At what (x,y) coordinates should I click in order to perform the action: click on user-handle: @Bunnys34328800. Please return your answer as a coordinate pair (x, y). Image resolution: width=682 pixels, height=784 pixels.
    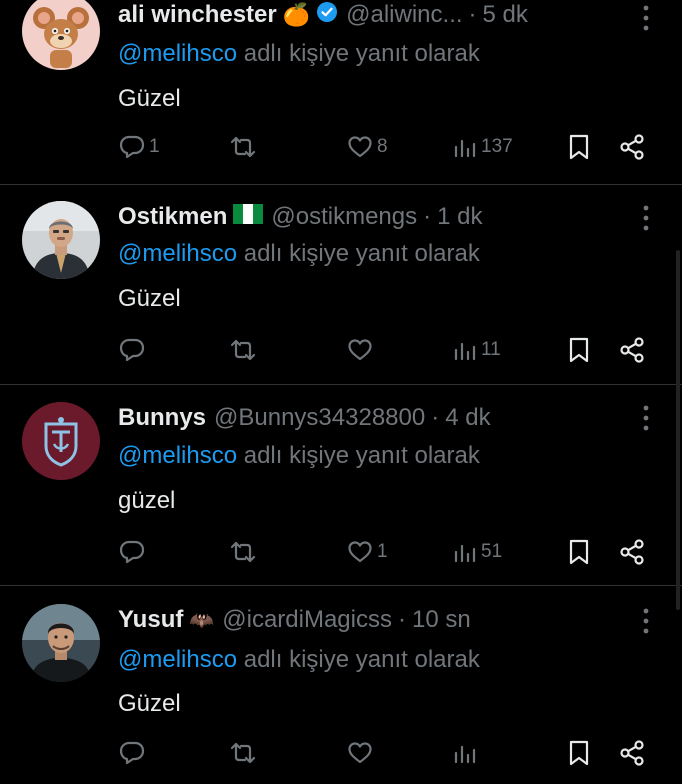
    Looking at the image, I should click on (319, 418).